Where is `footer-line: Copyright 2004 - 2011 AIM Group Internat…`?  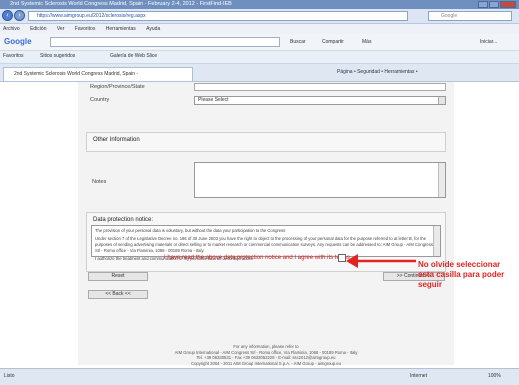 footer-line: Copyright 2004 - 2011 AIM Group Internat… is located at coordinates (266, 363).